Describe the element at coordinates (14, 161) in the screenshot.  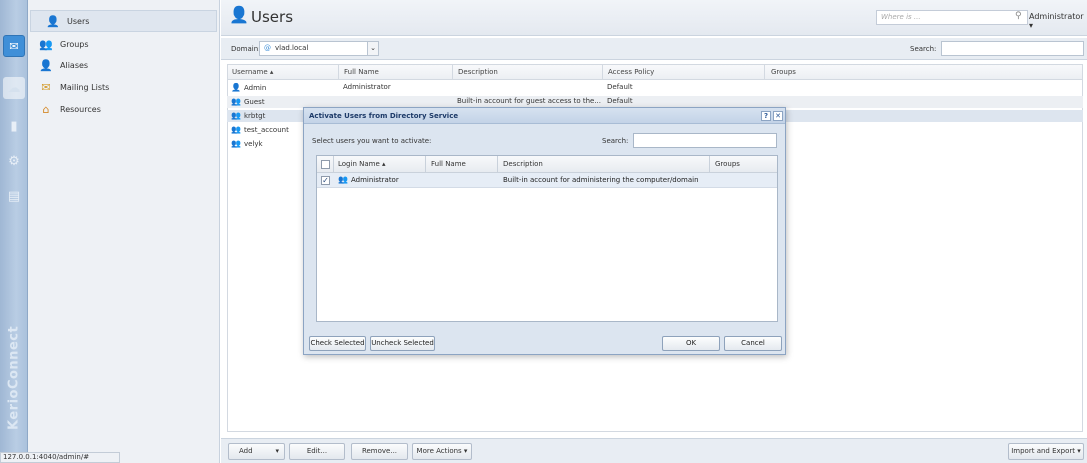
I see `settings-gear-icon: ⚙` at that location.